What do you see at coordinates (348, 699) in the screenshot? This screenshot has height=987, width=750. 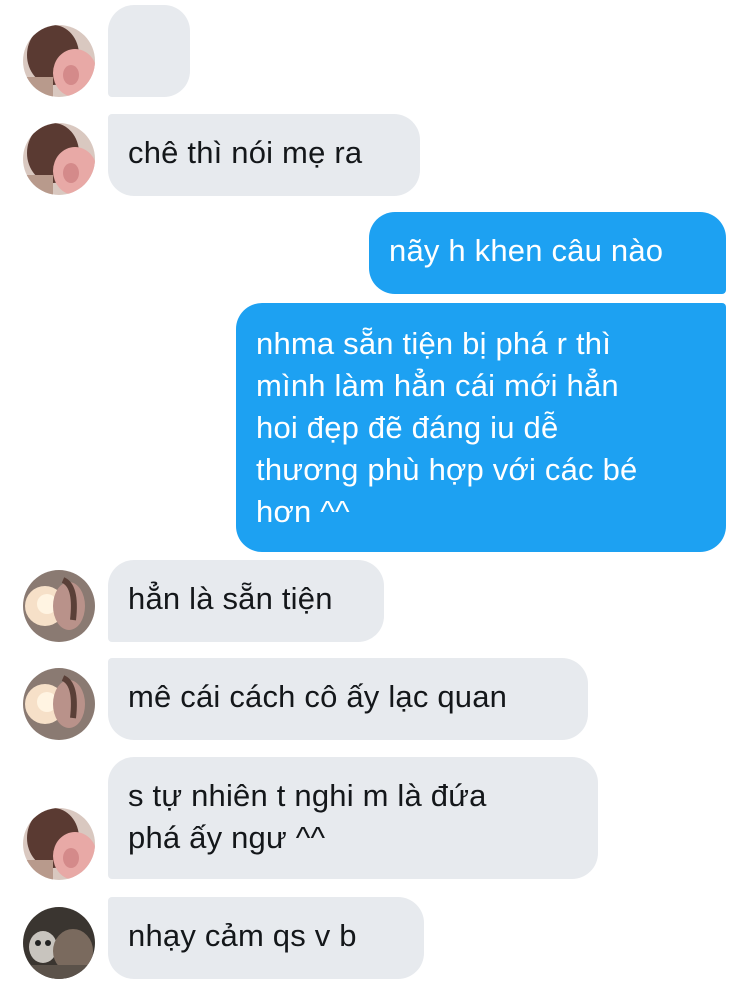 I see `message-bubble-incoming: mê cái cách cô ấy lạc quan` at bounding box center [348, 699].